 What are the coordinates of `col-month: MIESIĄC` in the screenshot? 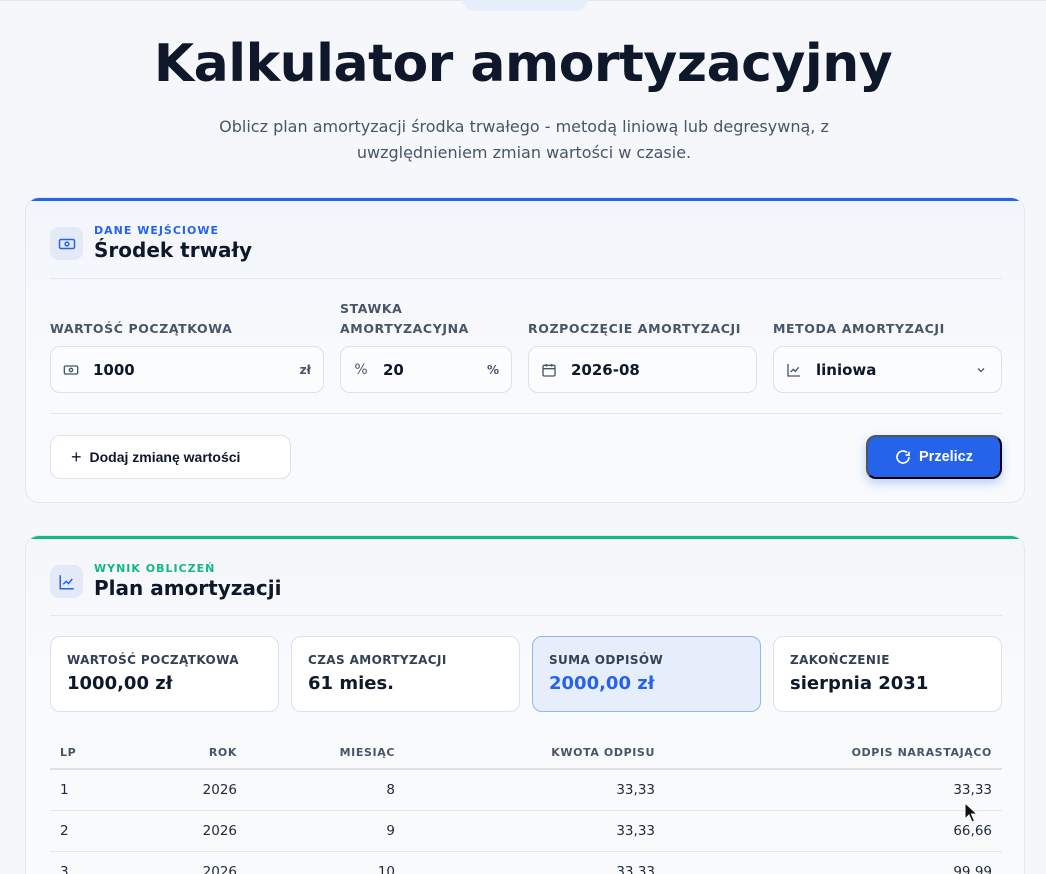 It's located at (326, 753).